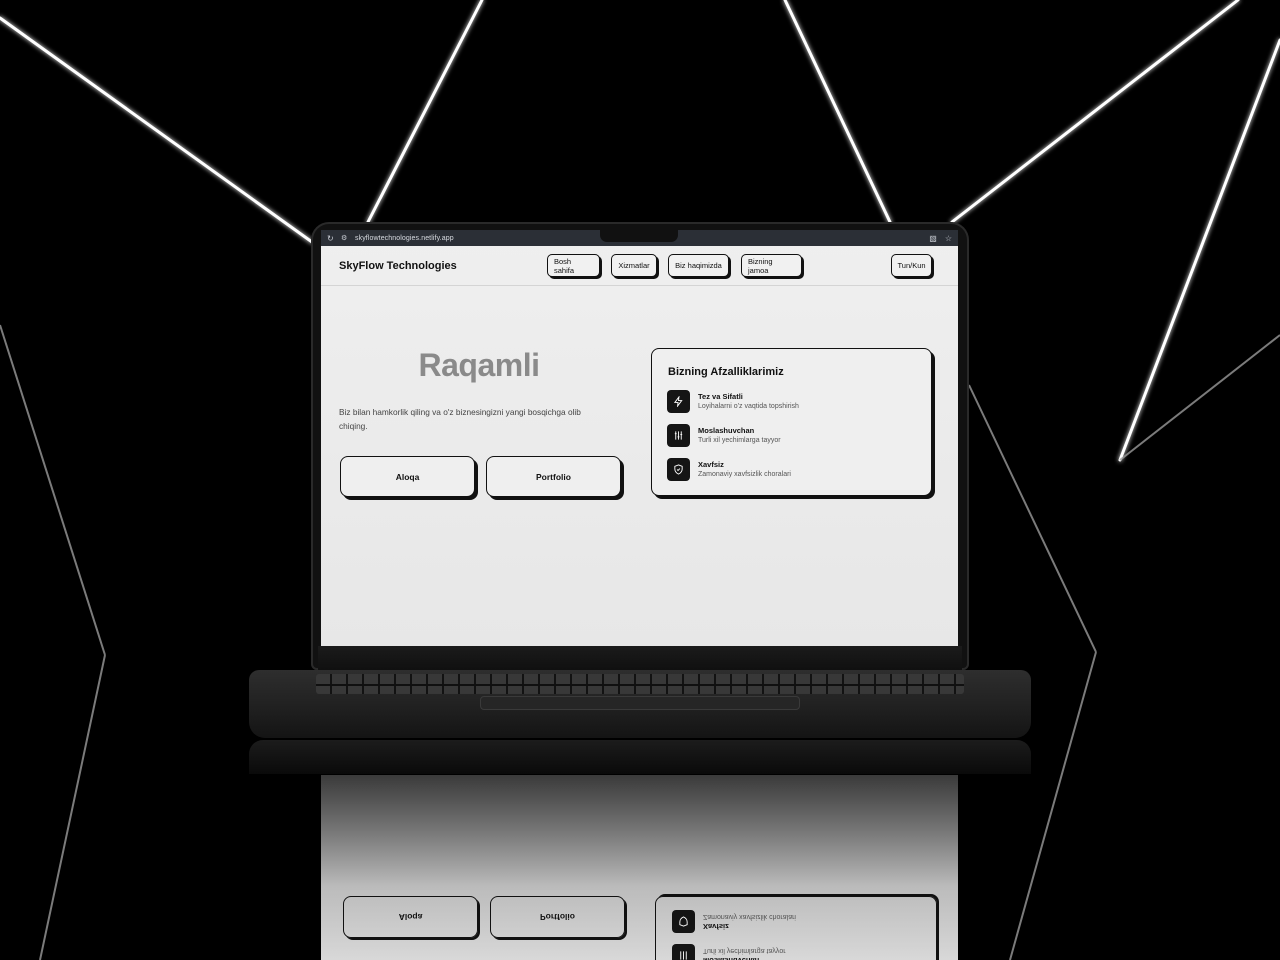  What do you see at coordinates (553, 476) in the screenshot?
I see `portfolio-button: Portfolio` at bounding box center [553, 476].